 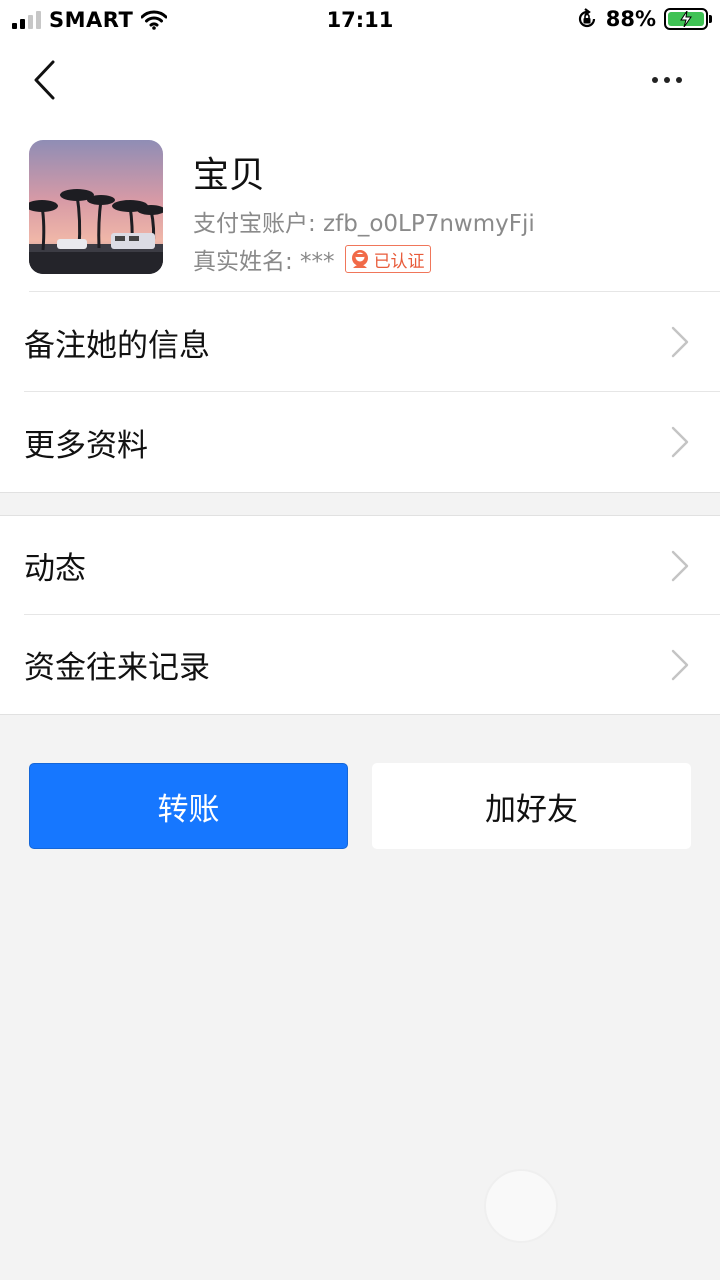 I want to click on chevron-left-icon, so click(x=44, y=80).